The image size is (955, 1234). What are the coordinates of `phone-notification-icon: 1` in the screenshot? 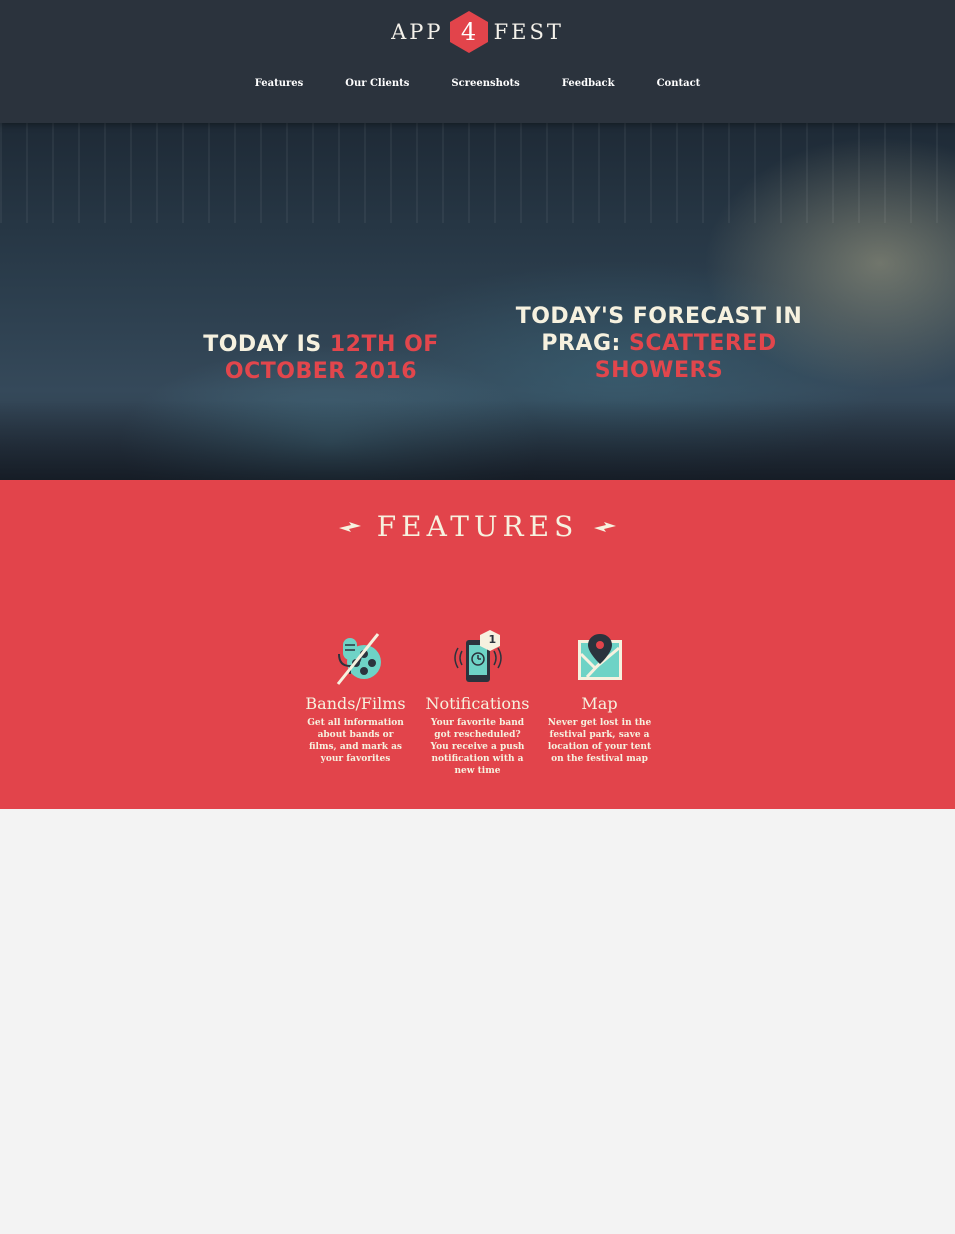 It's located at (478, 658).